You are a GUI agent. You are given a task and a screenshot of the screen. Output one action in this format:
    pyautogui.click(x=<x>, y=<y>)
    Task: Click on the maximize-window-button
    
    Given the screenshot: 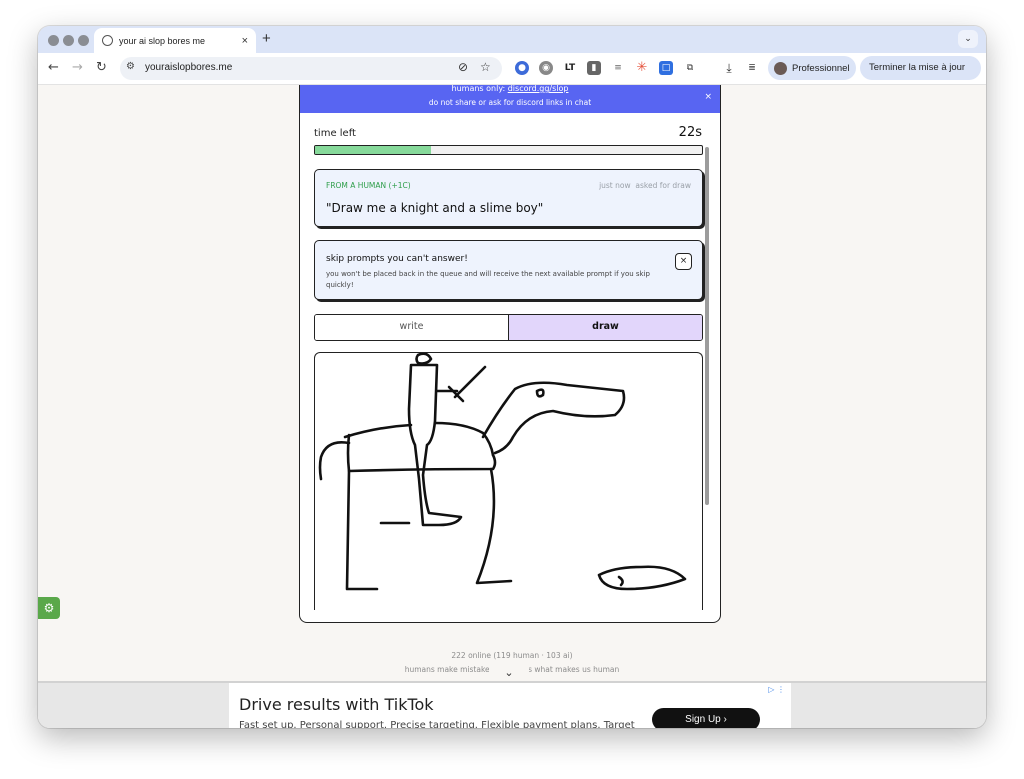 What is the action you would take?
    pyautogui.click(x=83, y=40)
    